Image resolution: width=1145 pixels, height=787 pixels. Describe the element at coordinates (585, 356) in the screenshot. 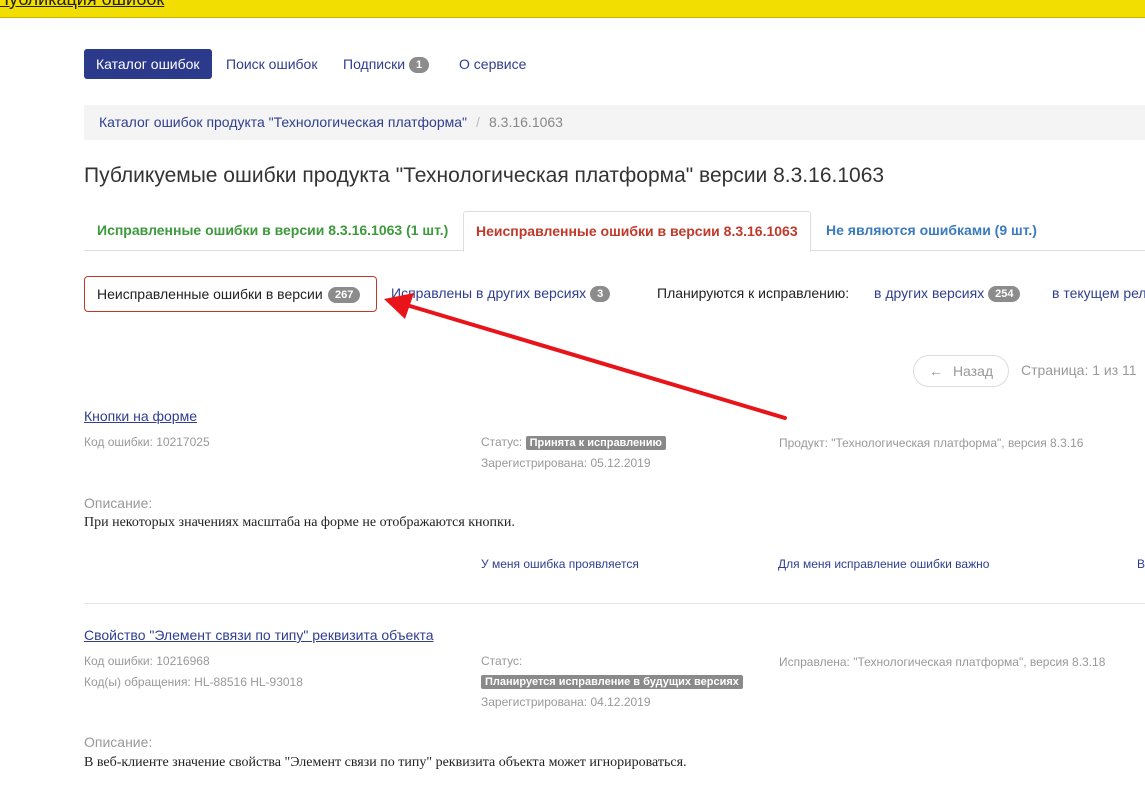

I see `annotation-arrow-icon` at that location.